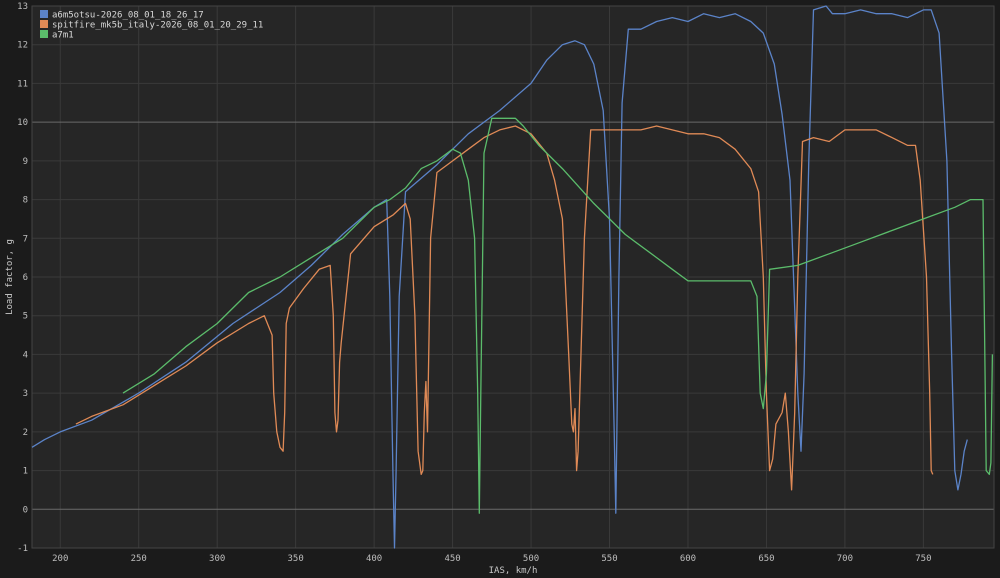  I want to click on x-tick-label: 300, so click(217, 559).